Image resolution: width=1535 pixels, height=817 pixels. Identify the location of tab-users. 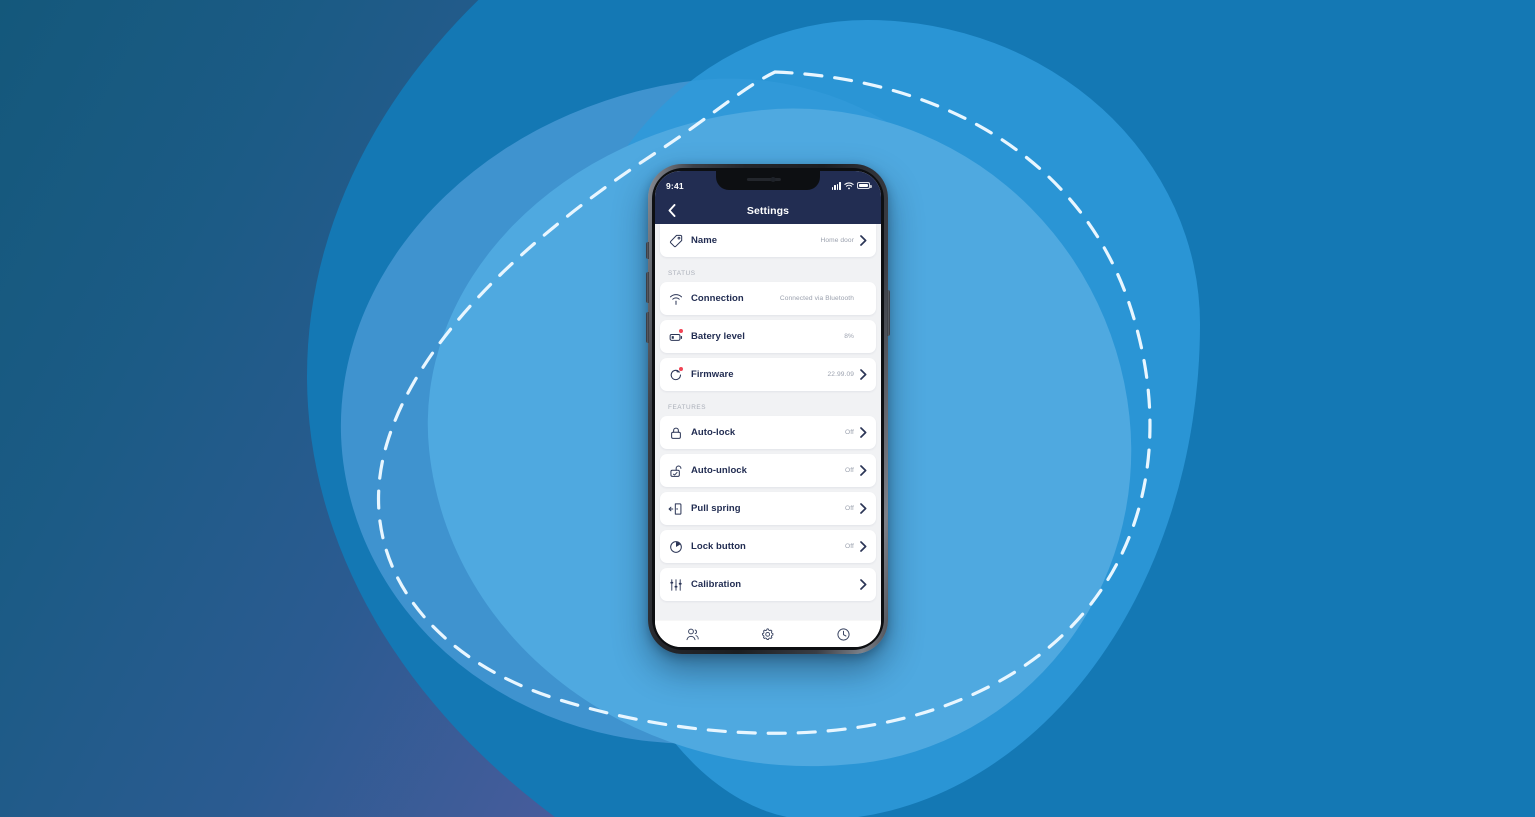
(692, 634).